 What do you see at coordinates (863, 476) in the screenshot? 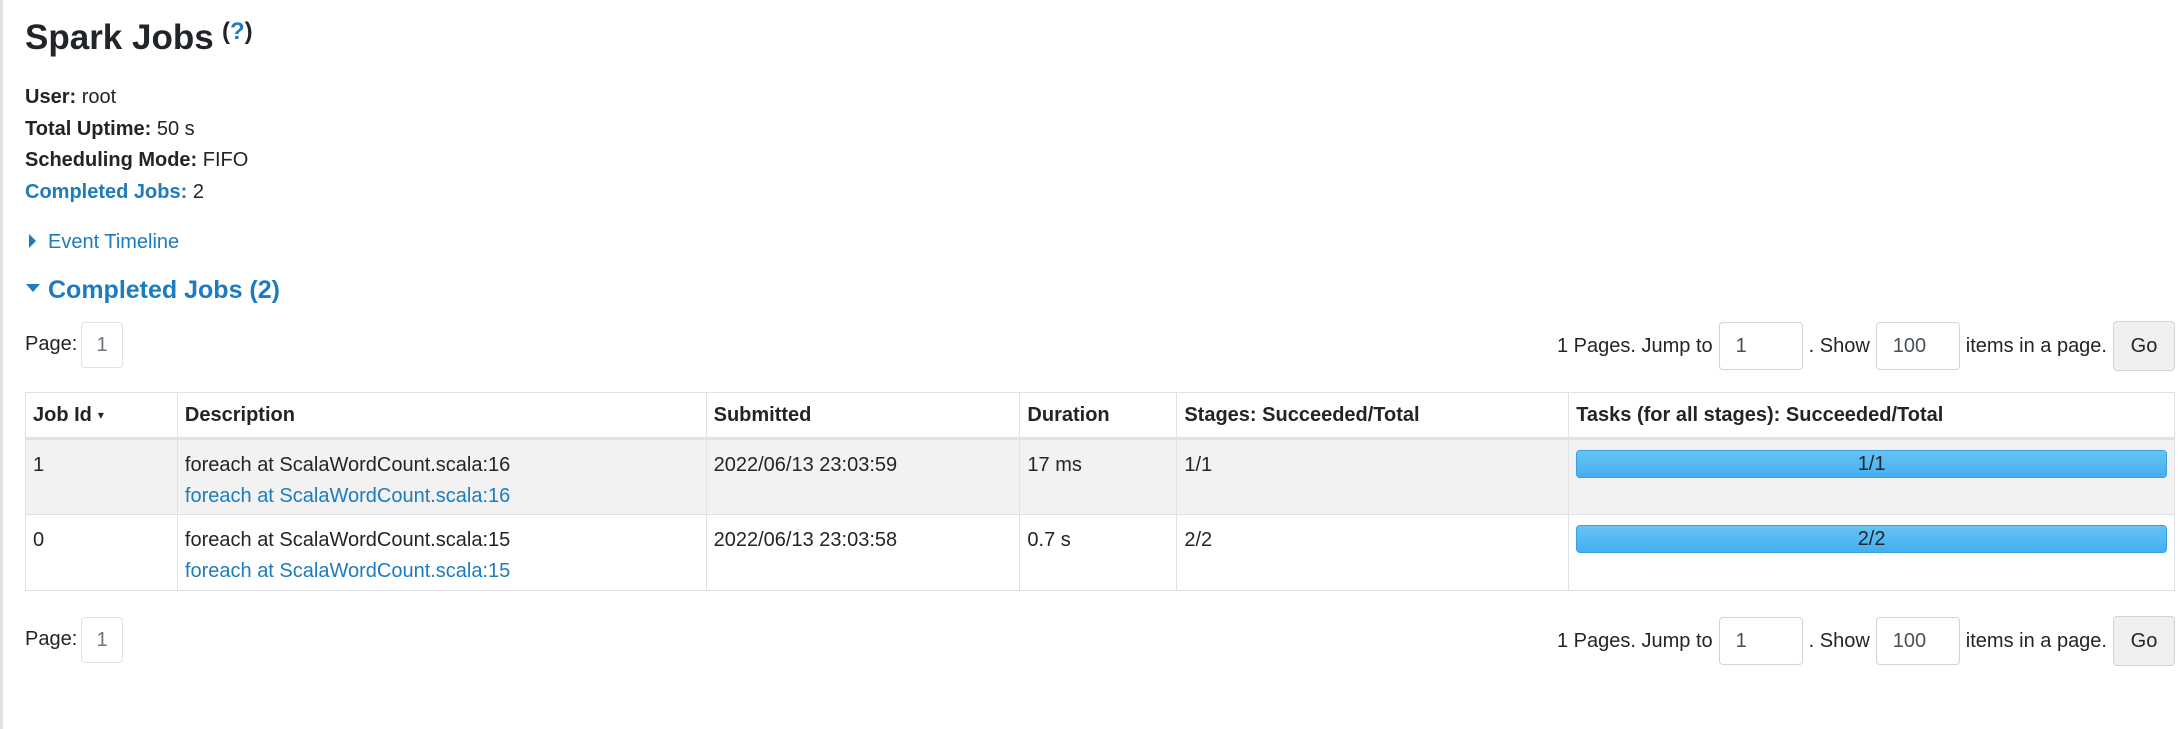
I see `cell-submitted: 2022/06/13 23:03:59` at bounding box center [863, 476].